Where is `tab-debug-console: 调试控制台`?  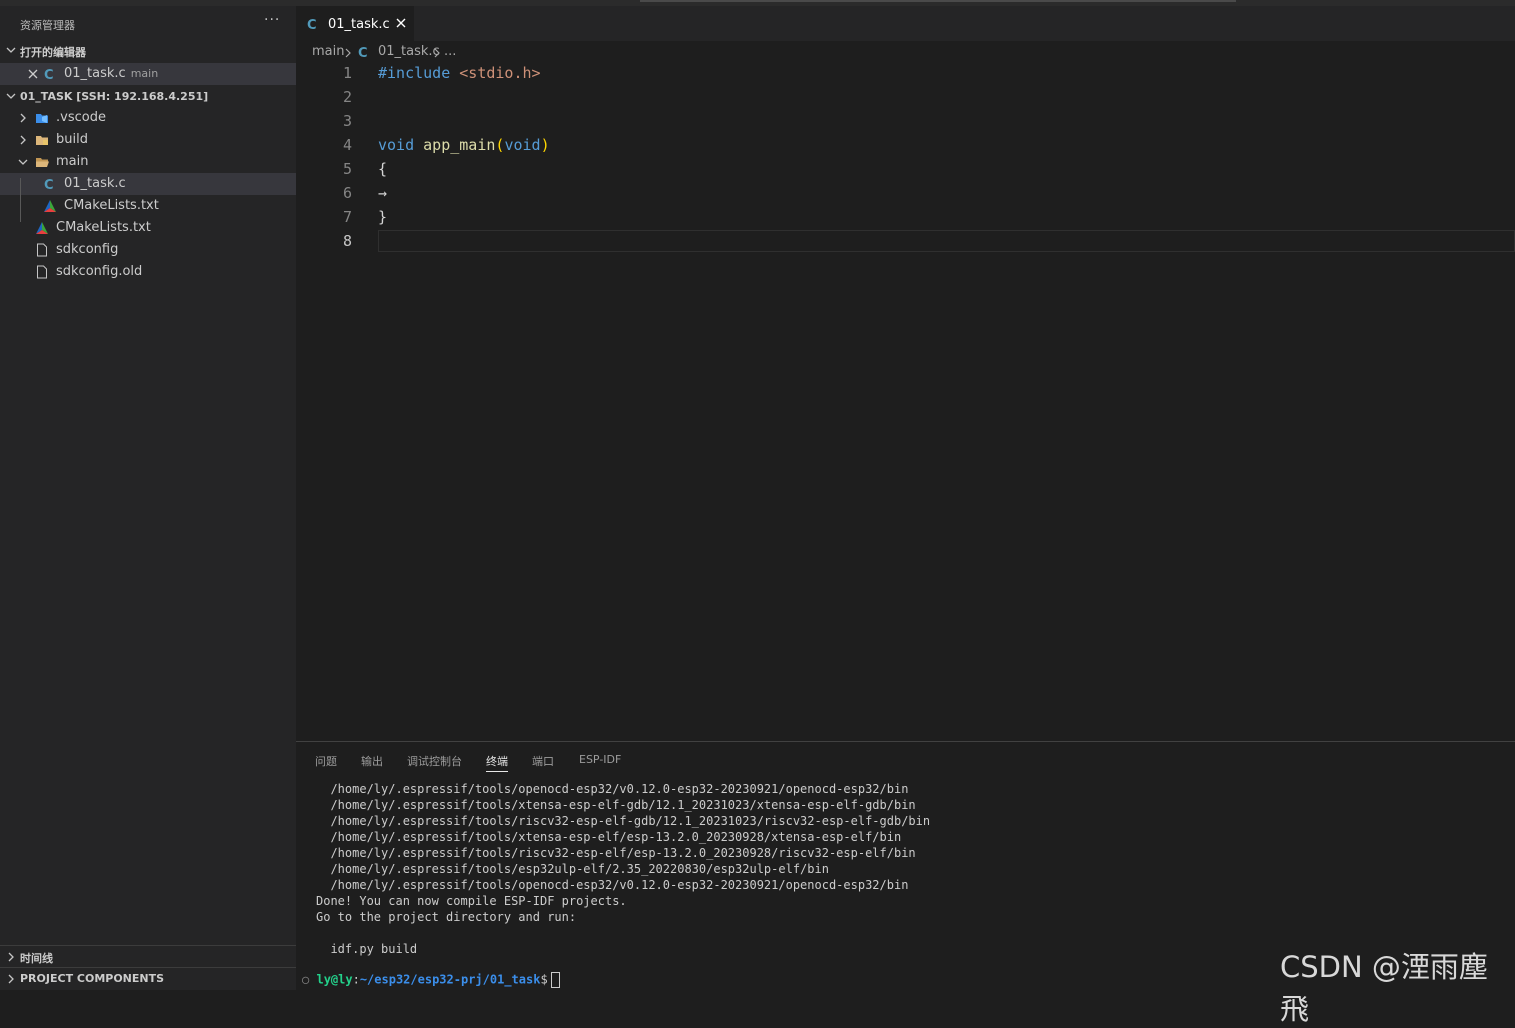 tab-debug-console: 调试控制台 is located at coordinates (434, 761).